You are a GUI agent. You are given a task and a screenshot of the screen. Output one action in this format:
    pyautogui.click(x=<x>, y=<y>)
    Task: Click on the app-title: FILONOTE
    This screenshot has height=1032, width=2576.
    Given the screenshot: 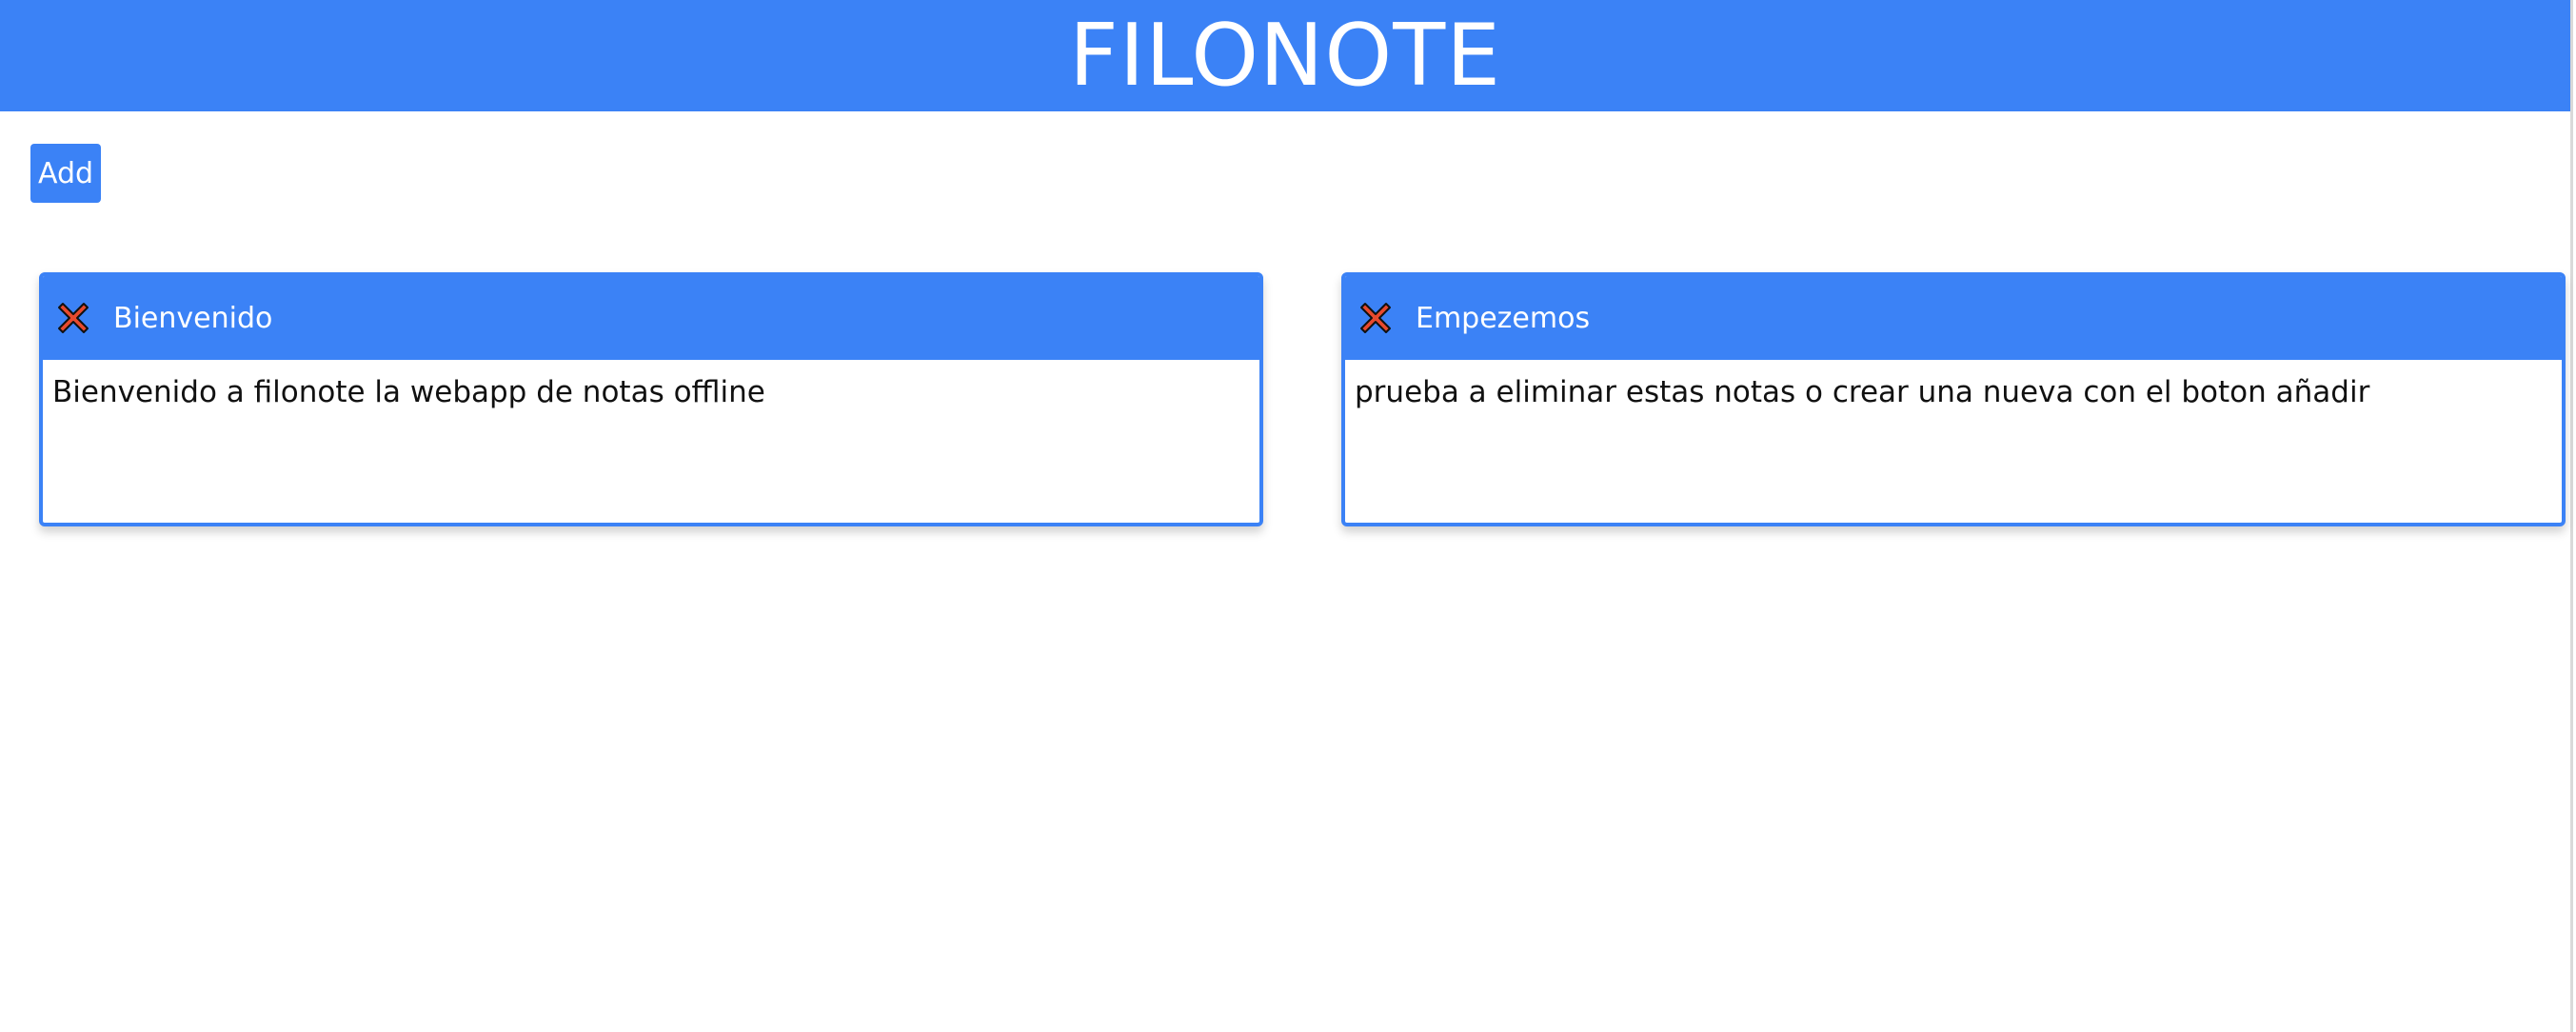 What is the action you would take?
    pyautogui.click(x=1285, y=55)
    